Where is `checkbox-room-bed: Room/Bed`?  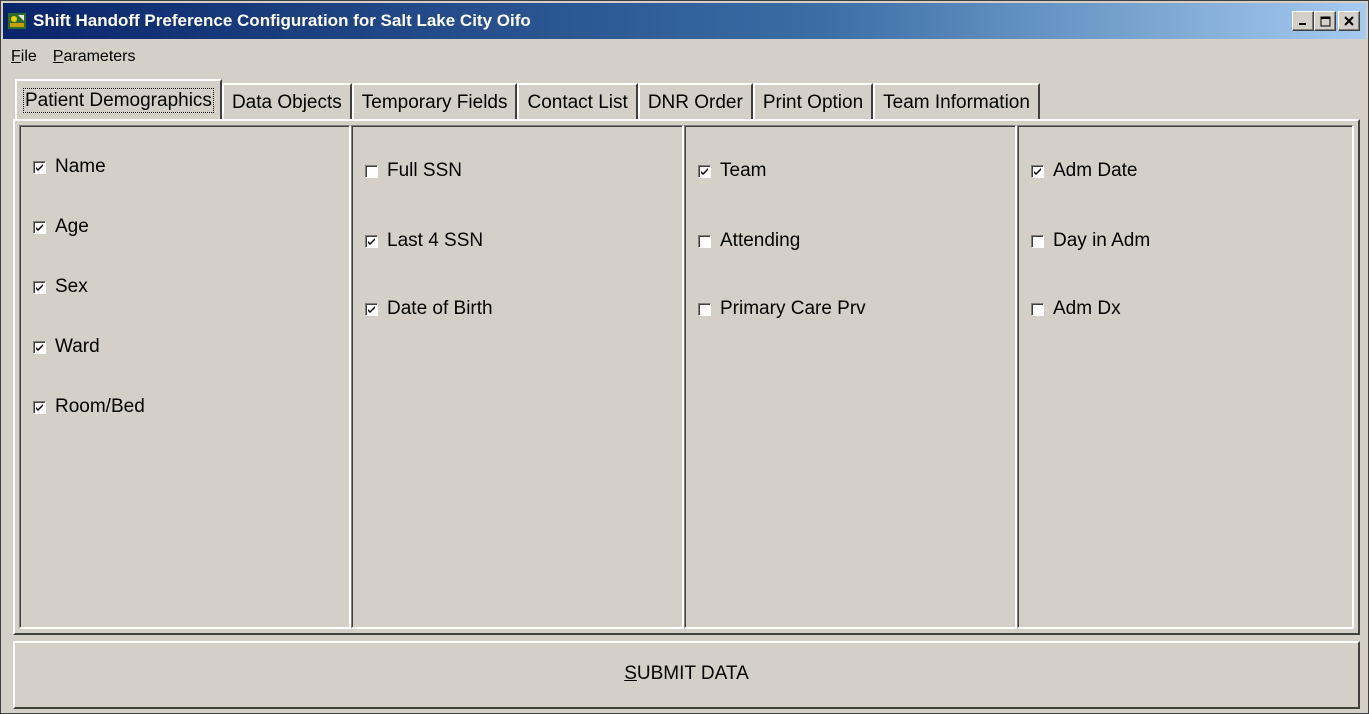
checkbox-room-bed: Room/Bed is located at coordinates (89, 407).